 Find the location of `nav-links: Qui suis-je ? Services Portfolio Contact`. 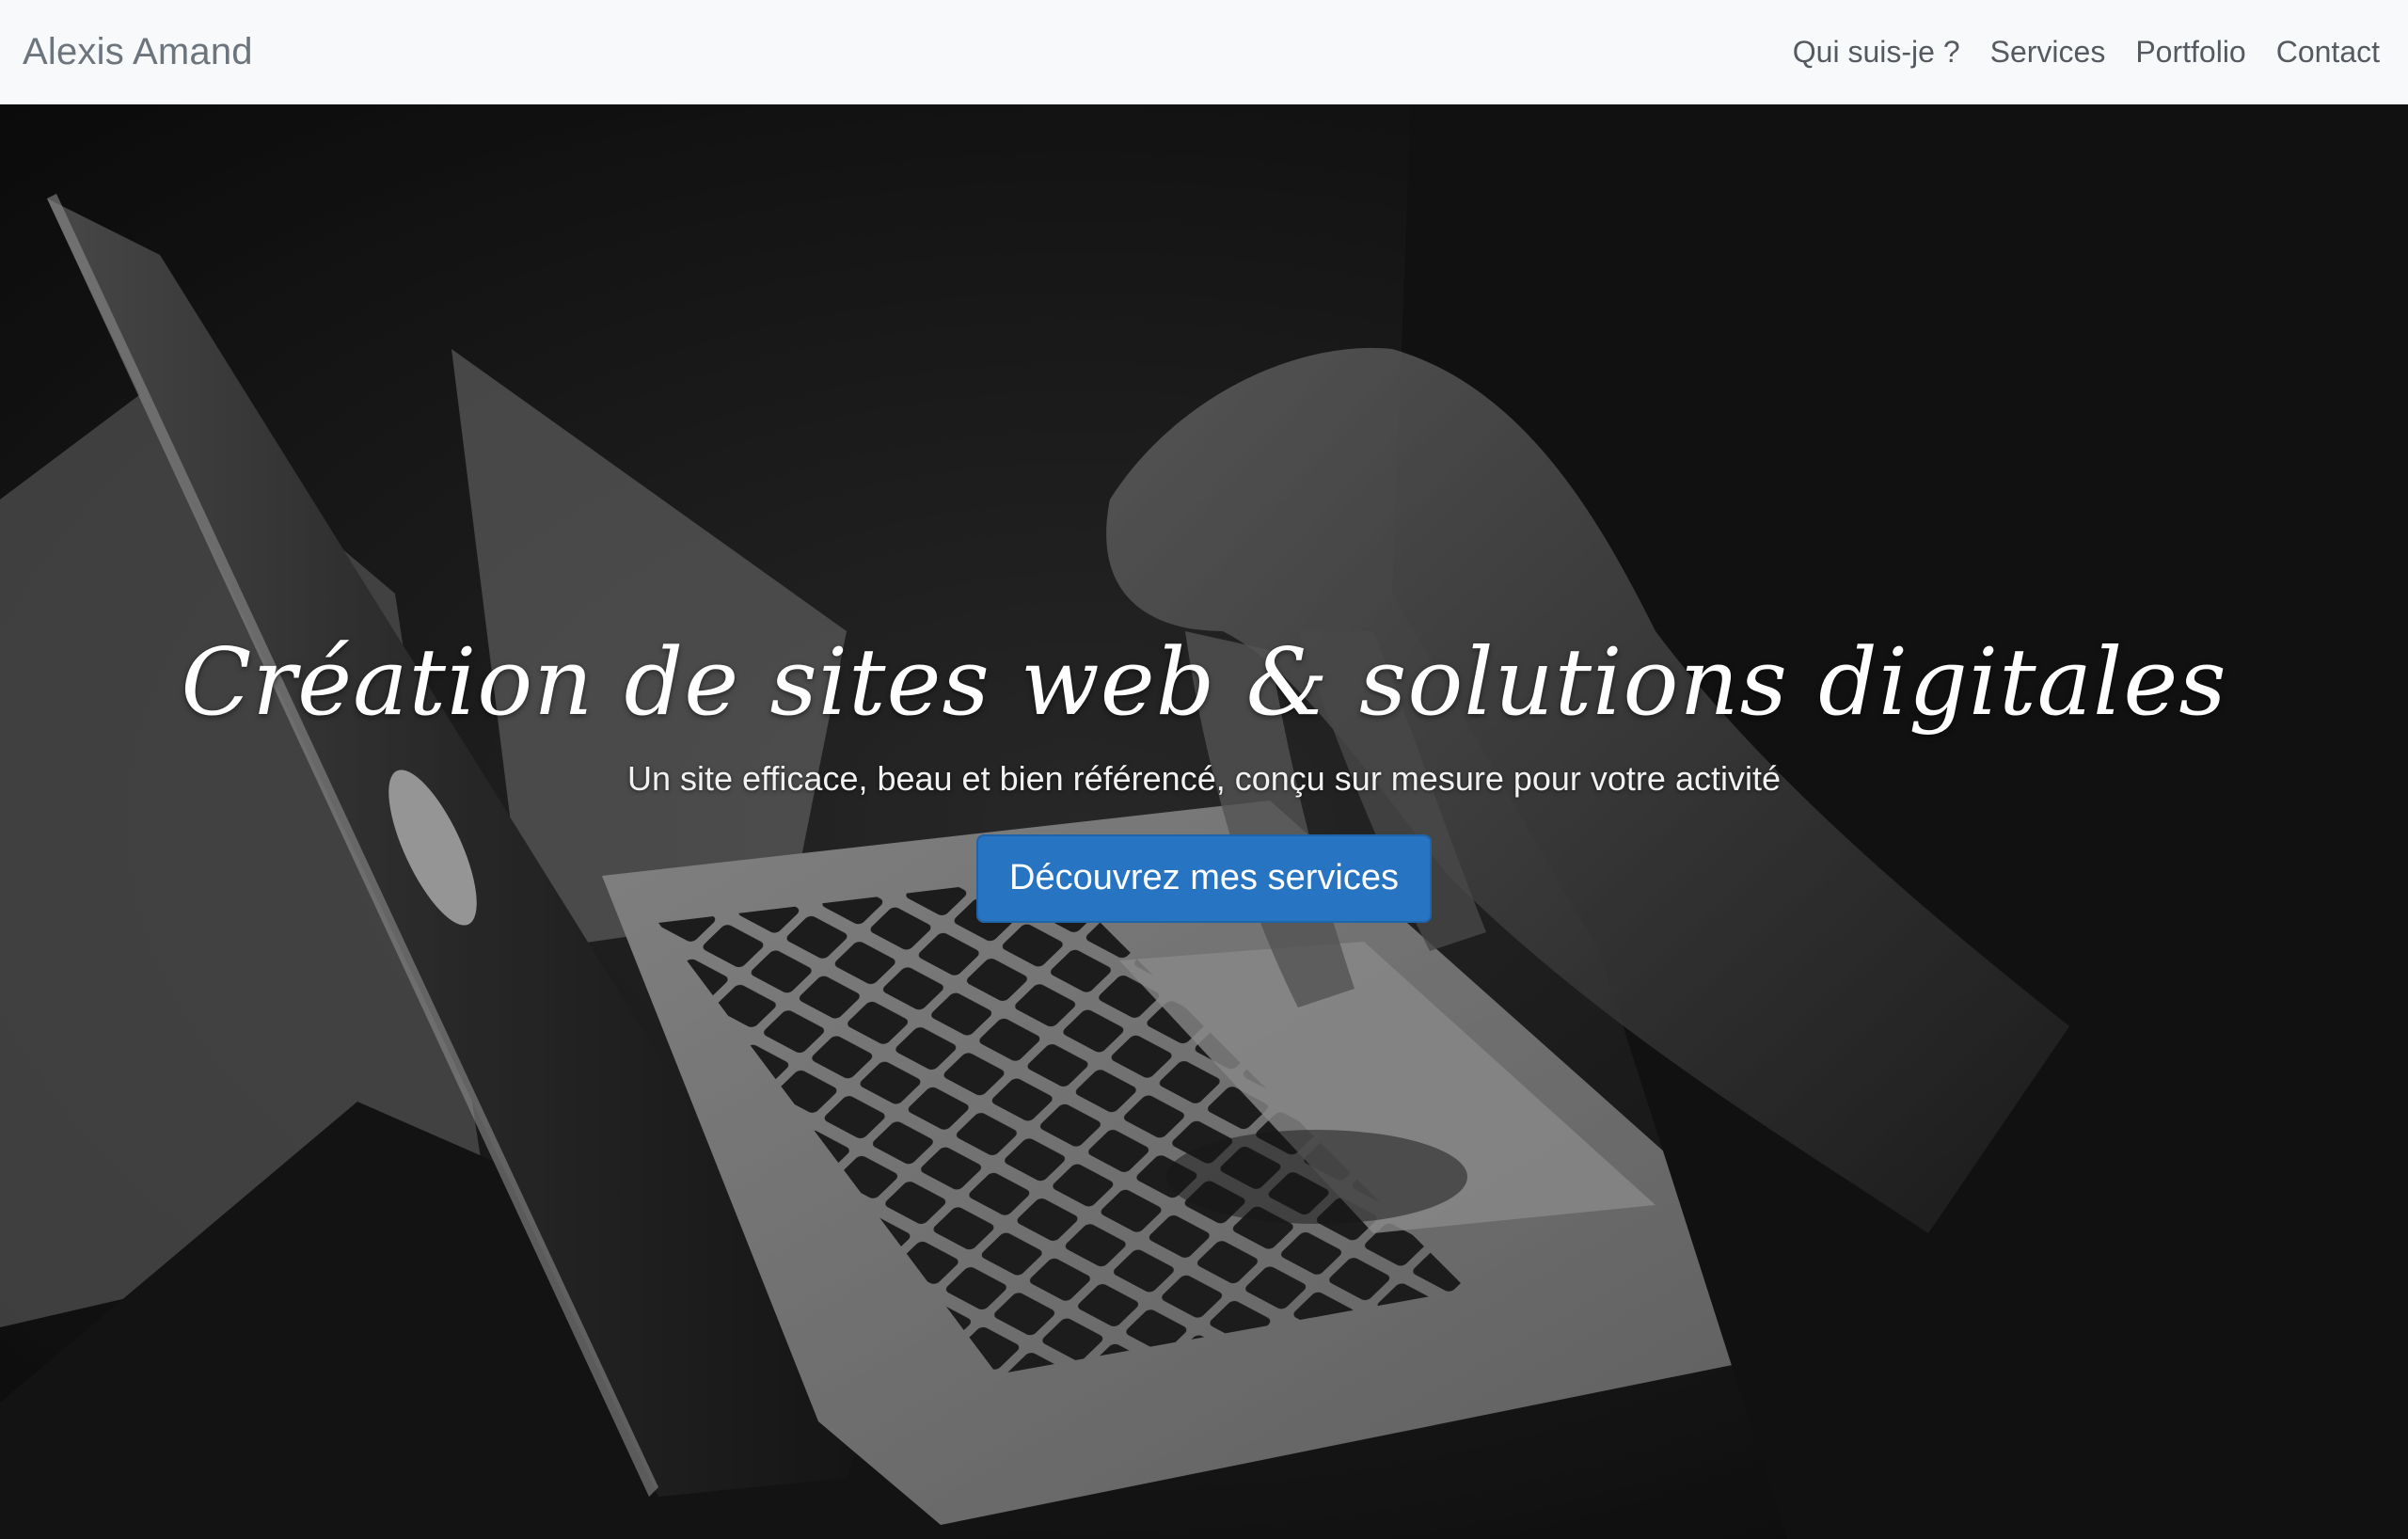

nav-links: Qui suis-je ? Services Portfolio Contact is located at coordinates (2086, 52).